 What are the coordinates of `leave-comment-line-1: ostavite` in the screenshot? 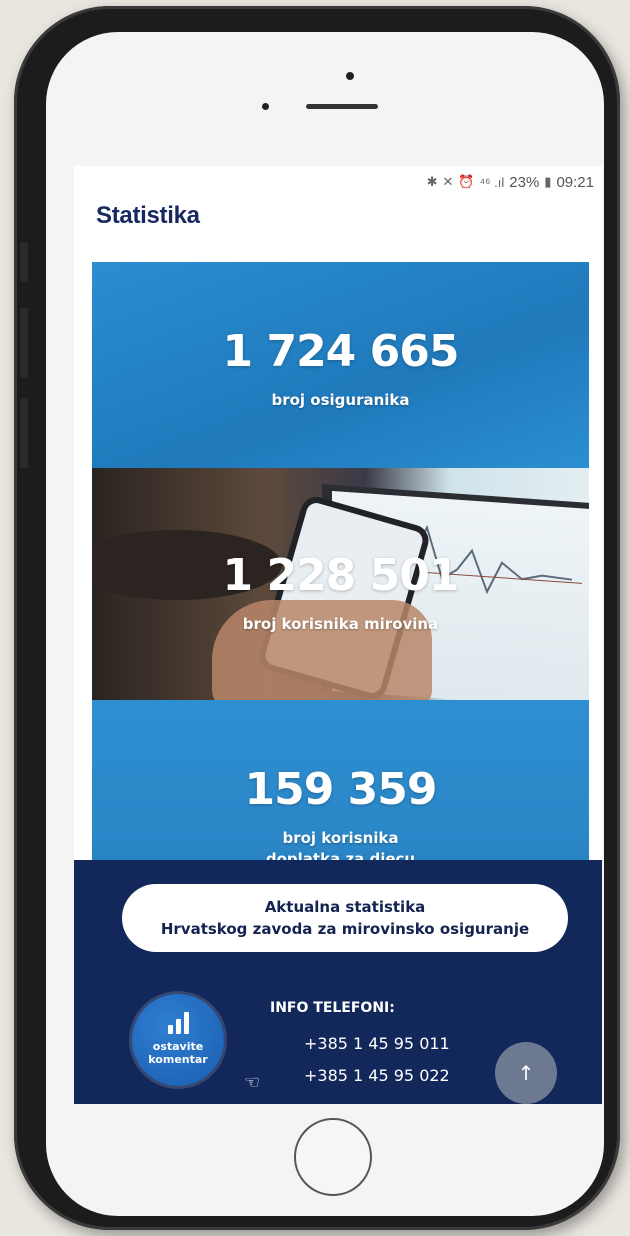 It's located at (178, 1046).